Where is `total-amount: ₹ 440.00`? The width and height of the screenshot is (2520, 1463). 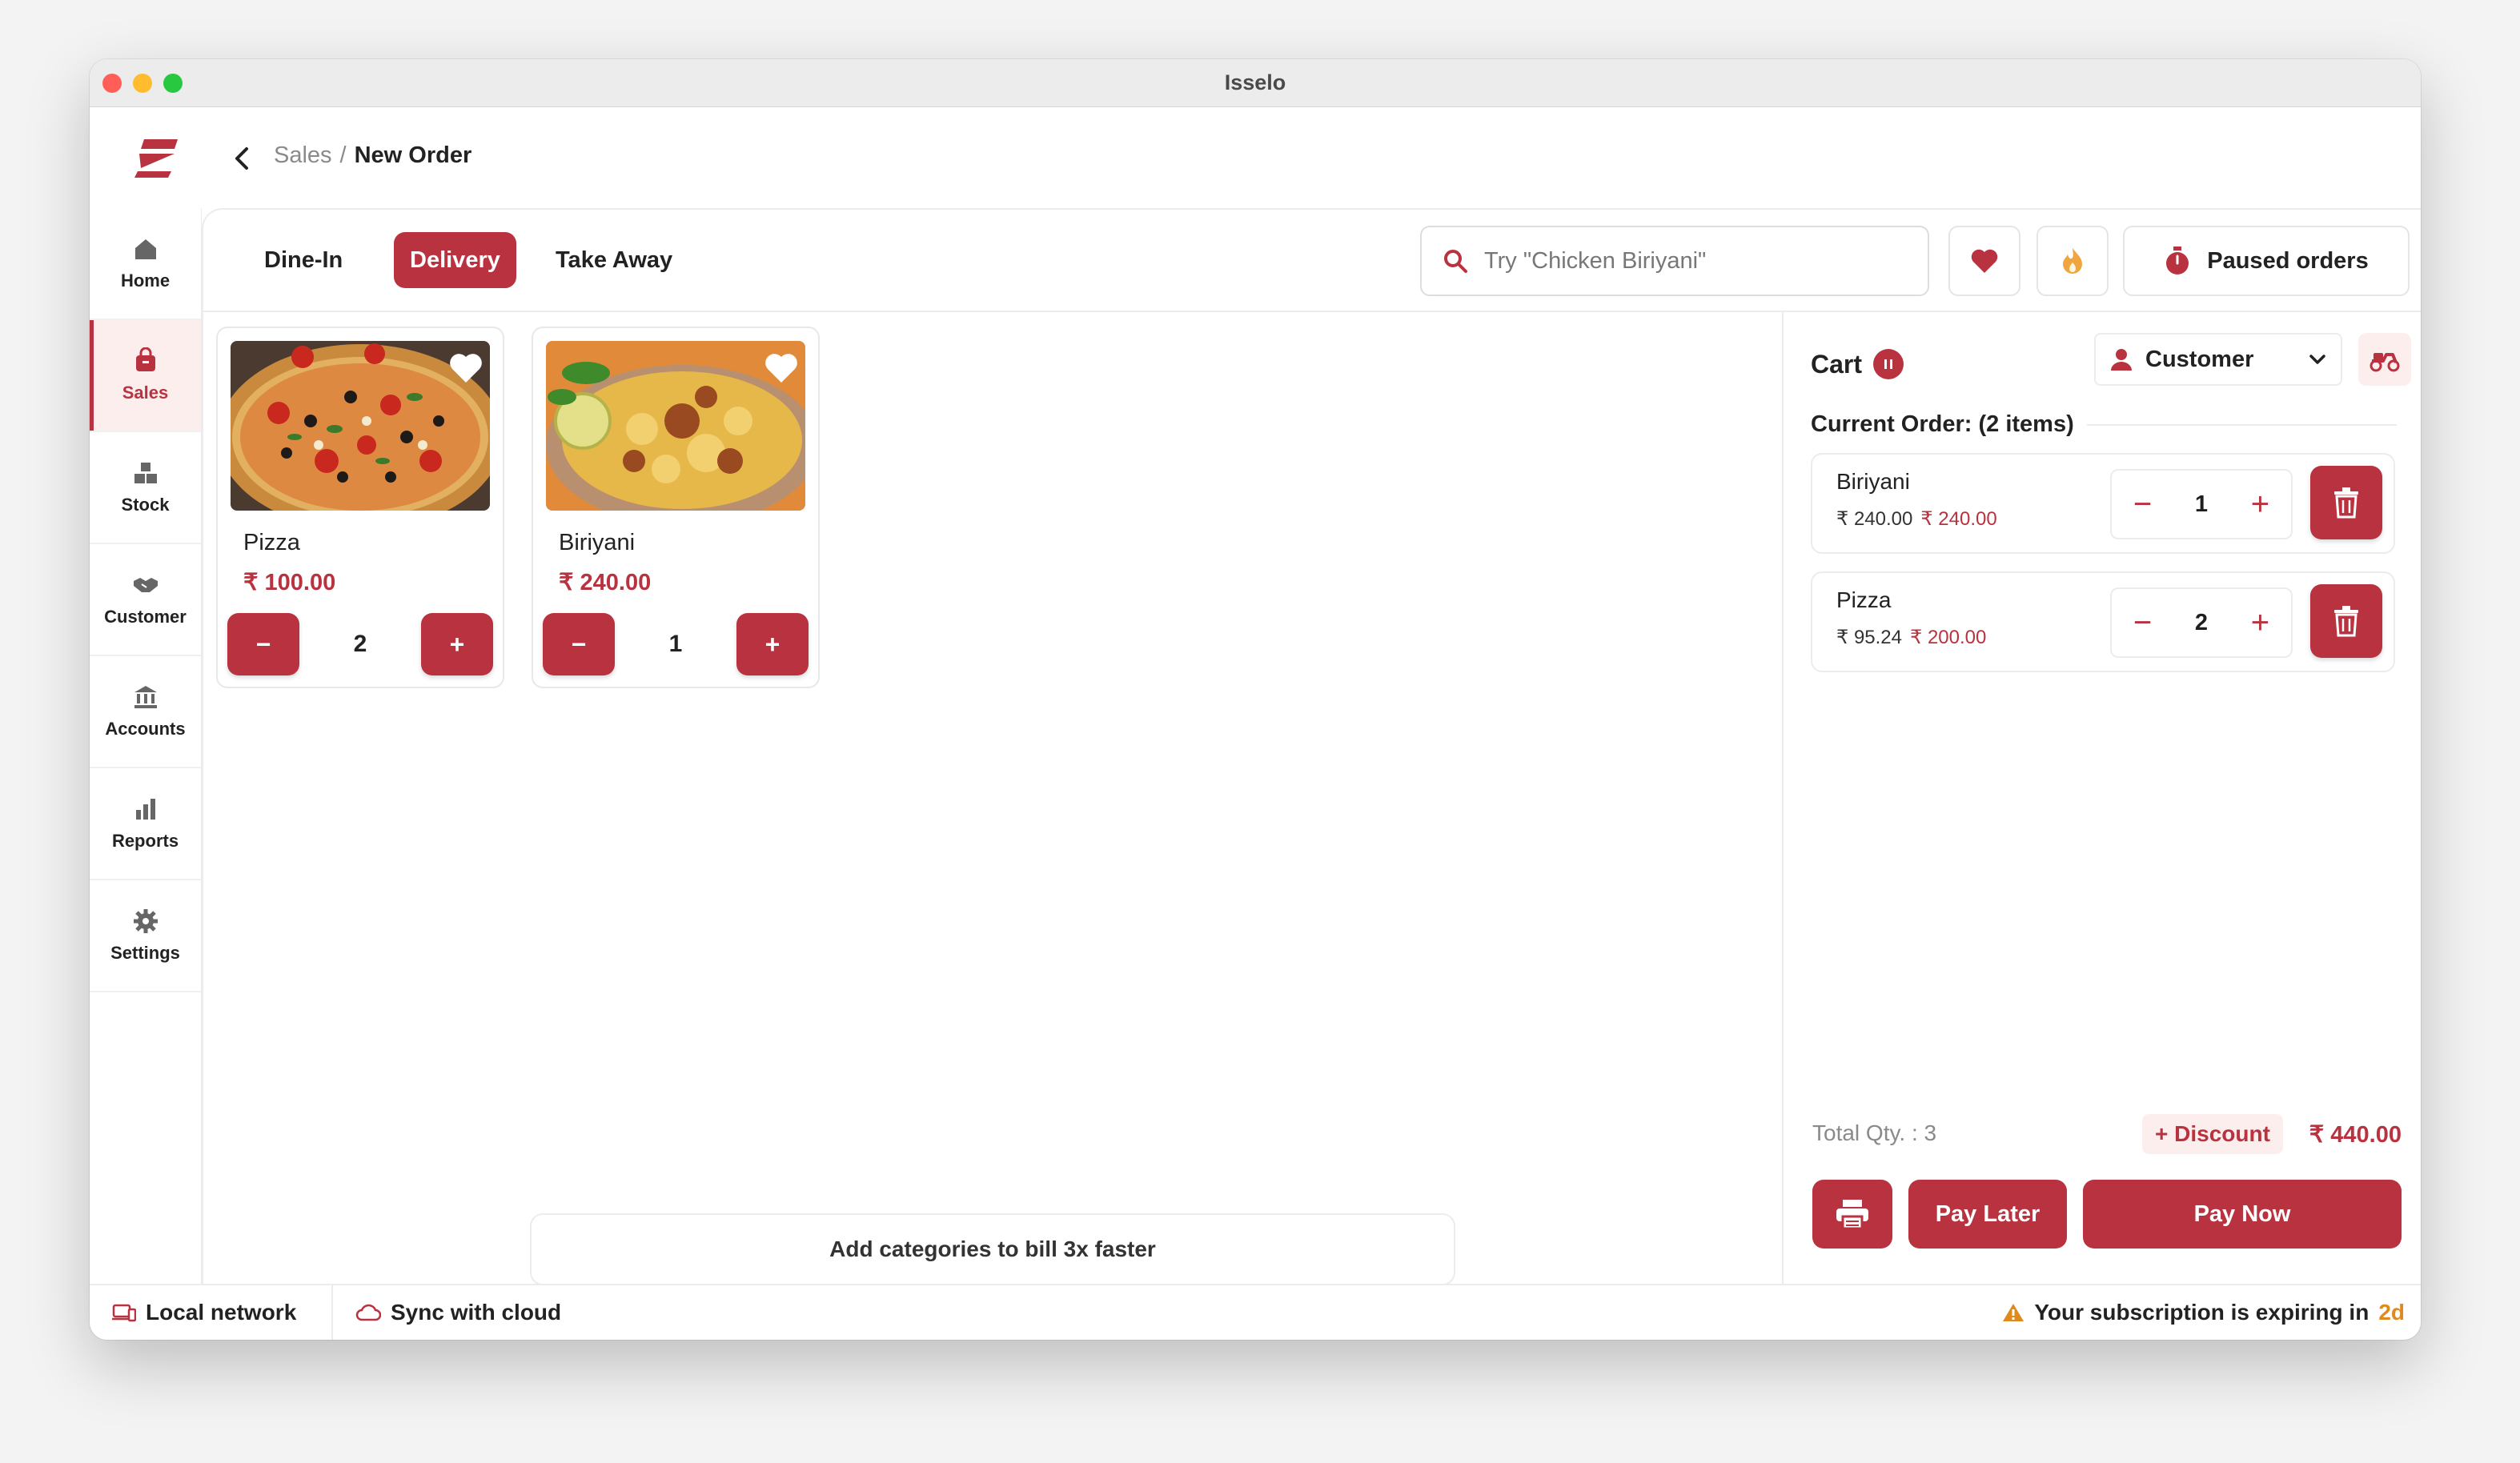 total-amount: ₹ 440.00 is located at coordinates (2355, 1135).